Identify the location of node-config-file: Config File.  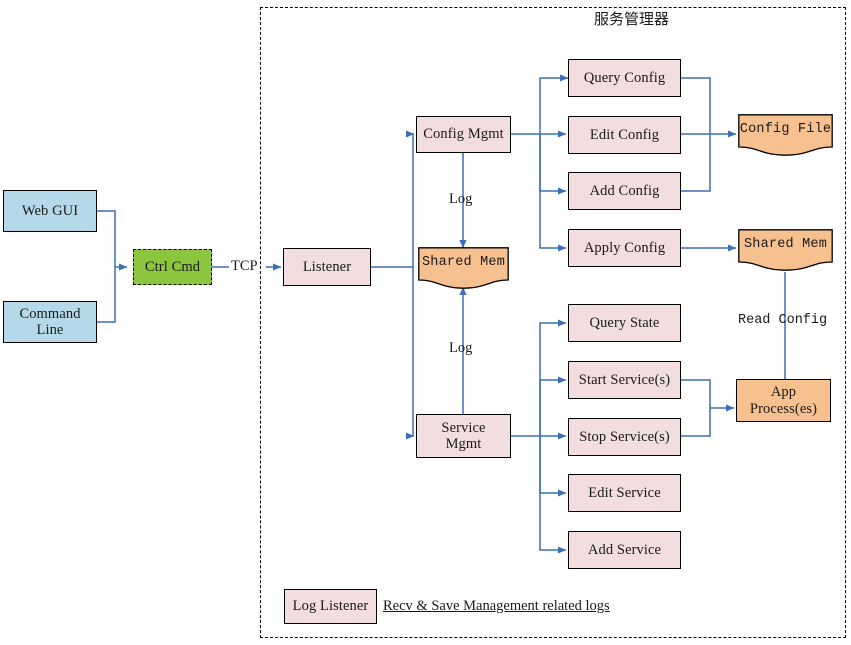
(785, 135).